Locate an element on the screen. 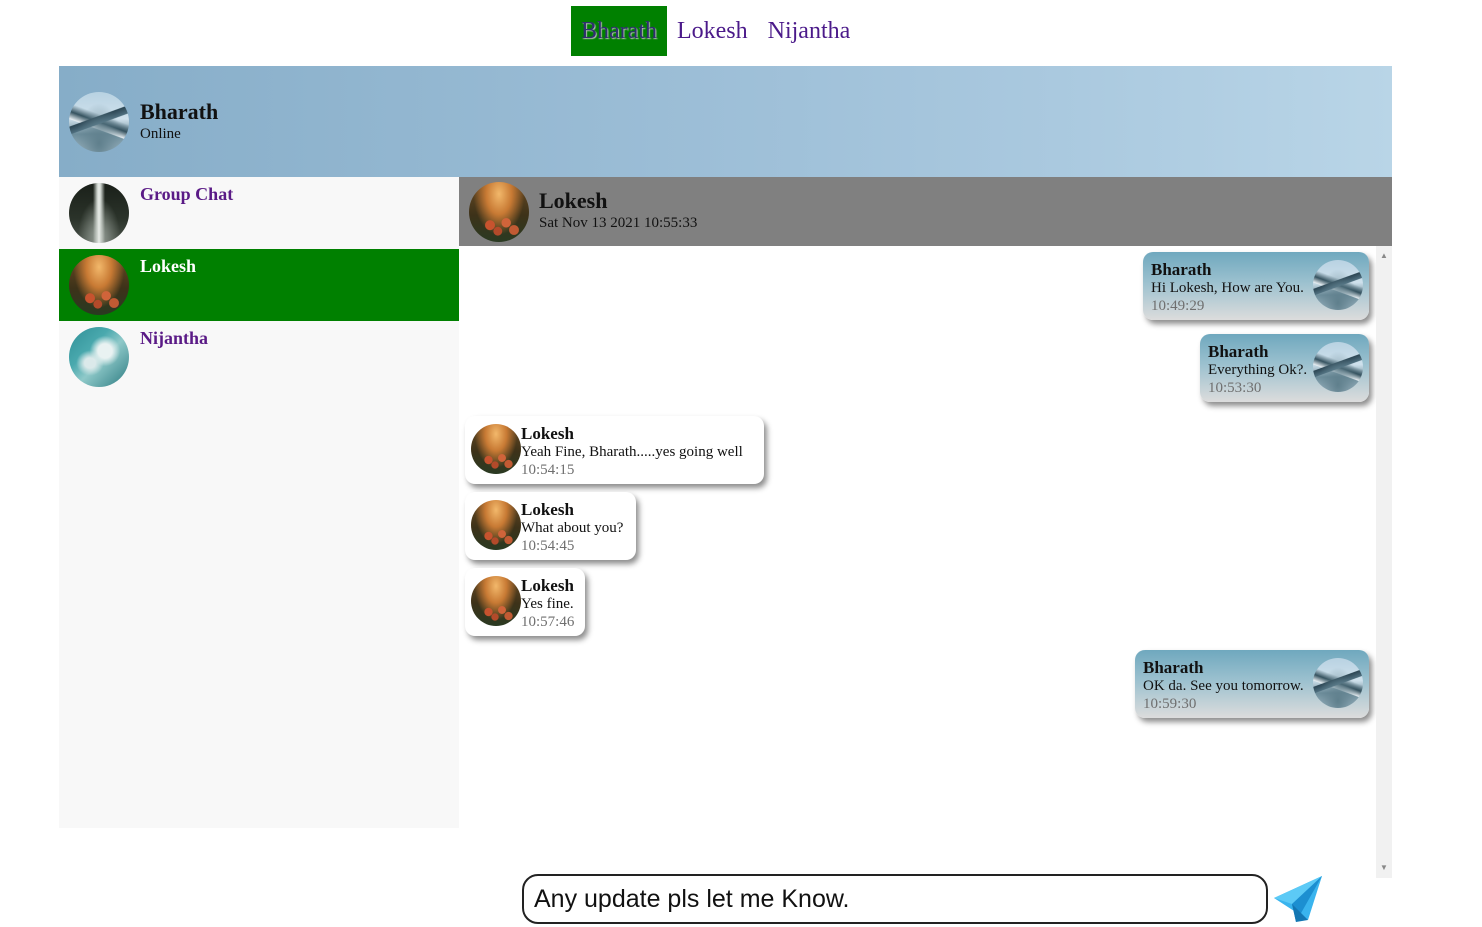 Image resolution: width=1482 pixels, height=927 pixels. nijantha-avatar is located at coordinates (99, 357).